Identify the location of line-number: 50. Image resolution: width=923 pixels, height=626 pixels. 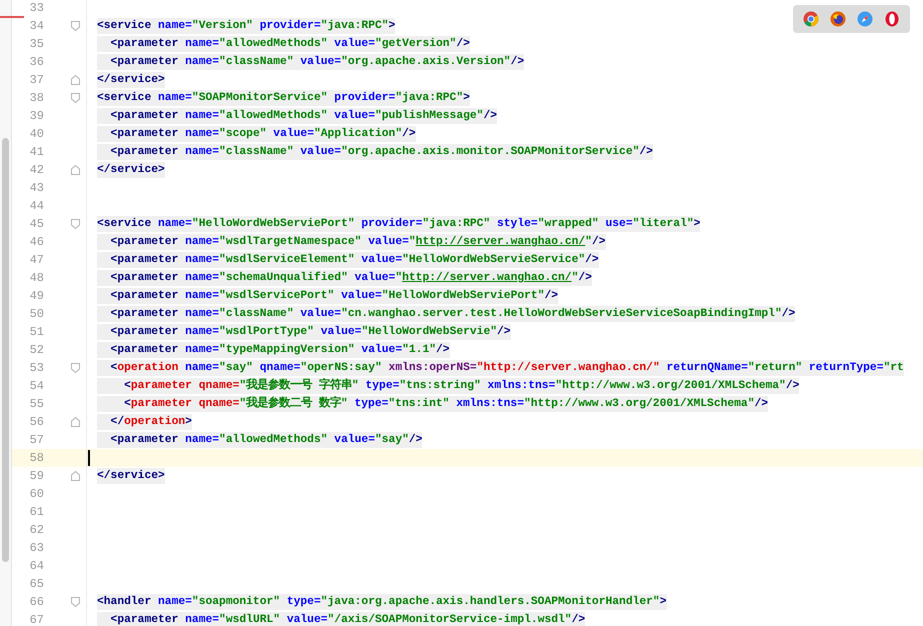
(36, 314).